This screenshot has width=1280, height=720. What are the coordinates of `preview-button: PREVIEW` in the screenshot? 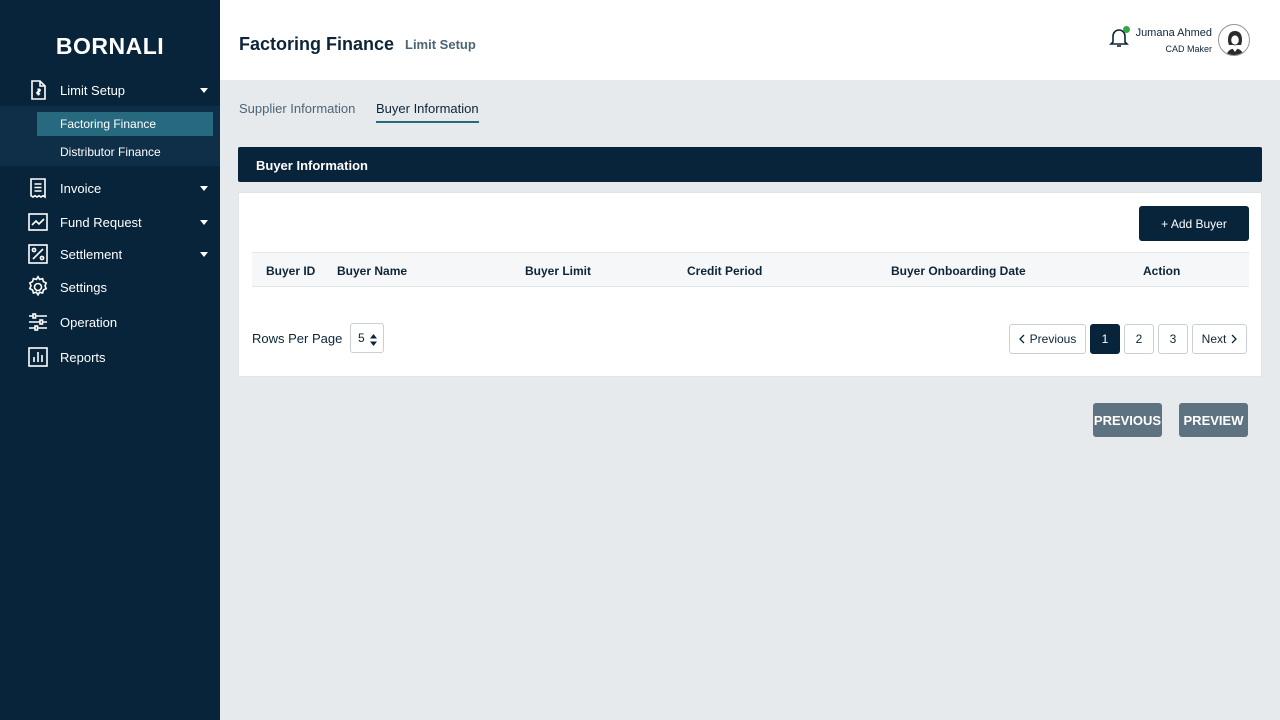 It's located at (1213, 420).